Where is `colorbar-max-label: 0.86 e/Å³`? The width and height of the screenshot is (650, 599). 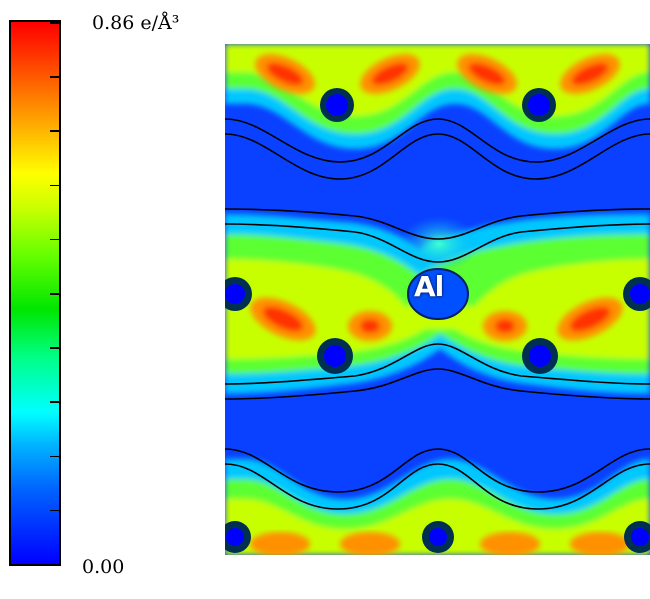 colorbar-max-label: 0.86 e/Å³ is located at coordinates (136, 23).